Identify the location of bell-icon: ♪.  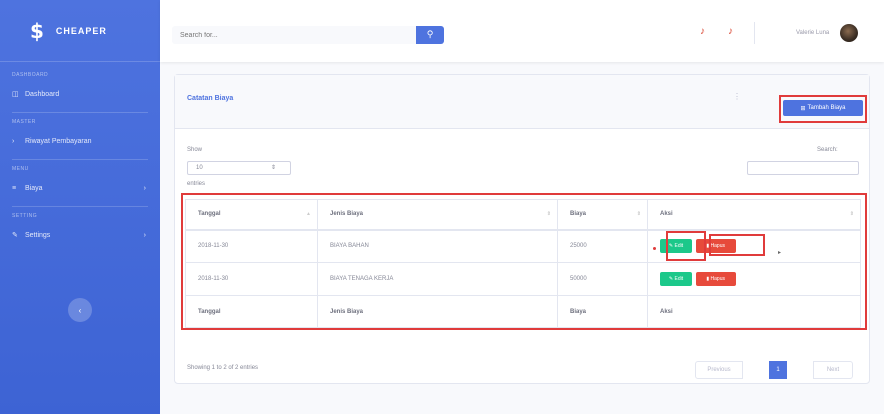
(702, 31).